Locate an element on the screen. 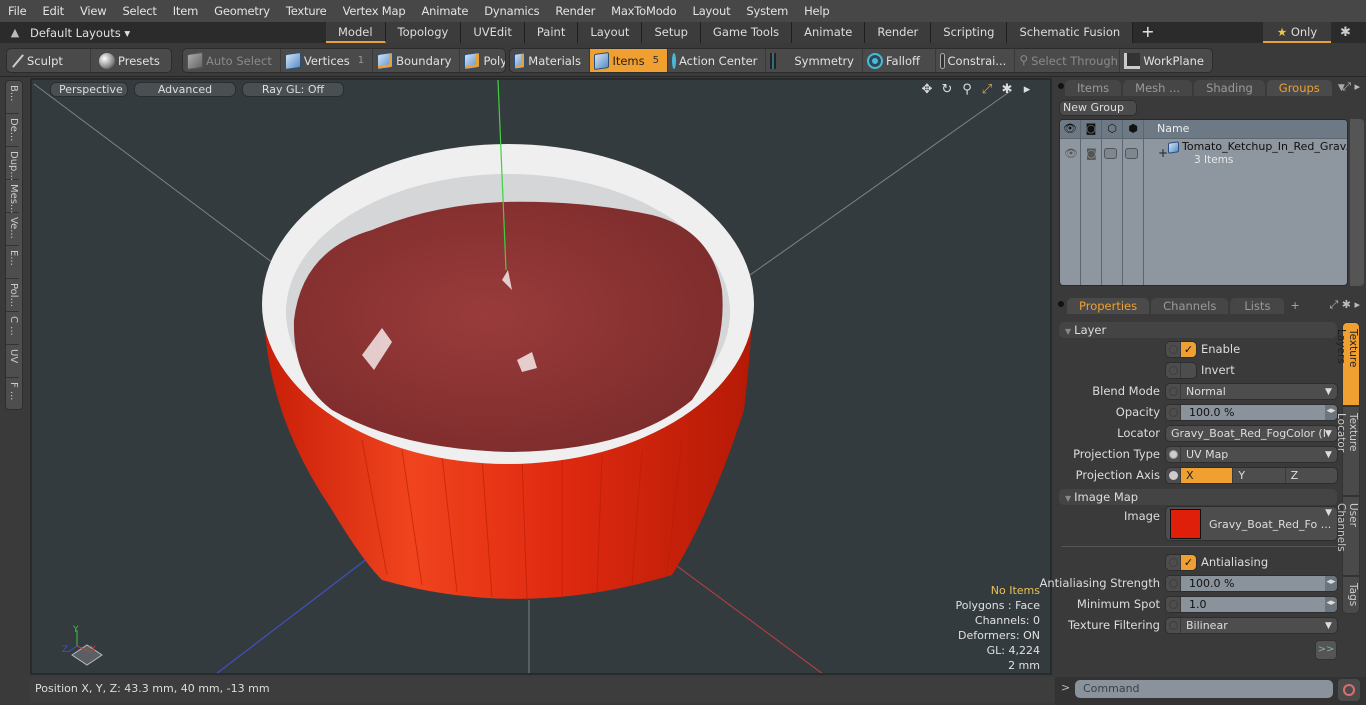 This screenshot has height=705, width=1366. view-mode-button: Perspective is located at coordinates (89, 89).